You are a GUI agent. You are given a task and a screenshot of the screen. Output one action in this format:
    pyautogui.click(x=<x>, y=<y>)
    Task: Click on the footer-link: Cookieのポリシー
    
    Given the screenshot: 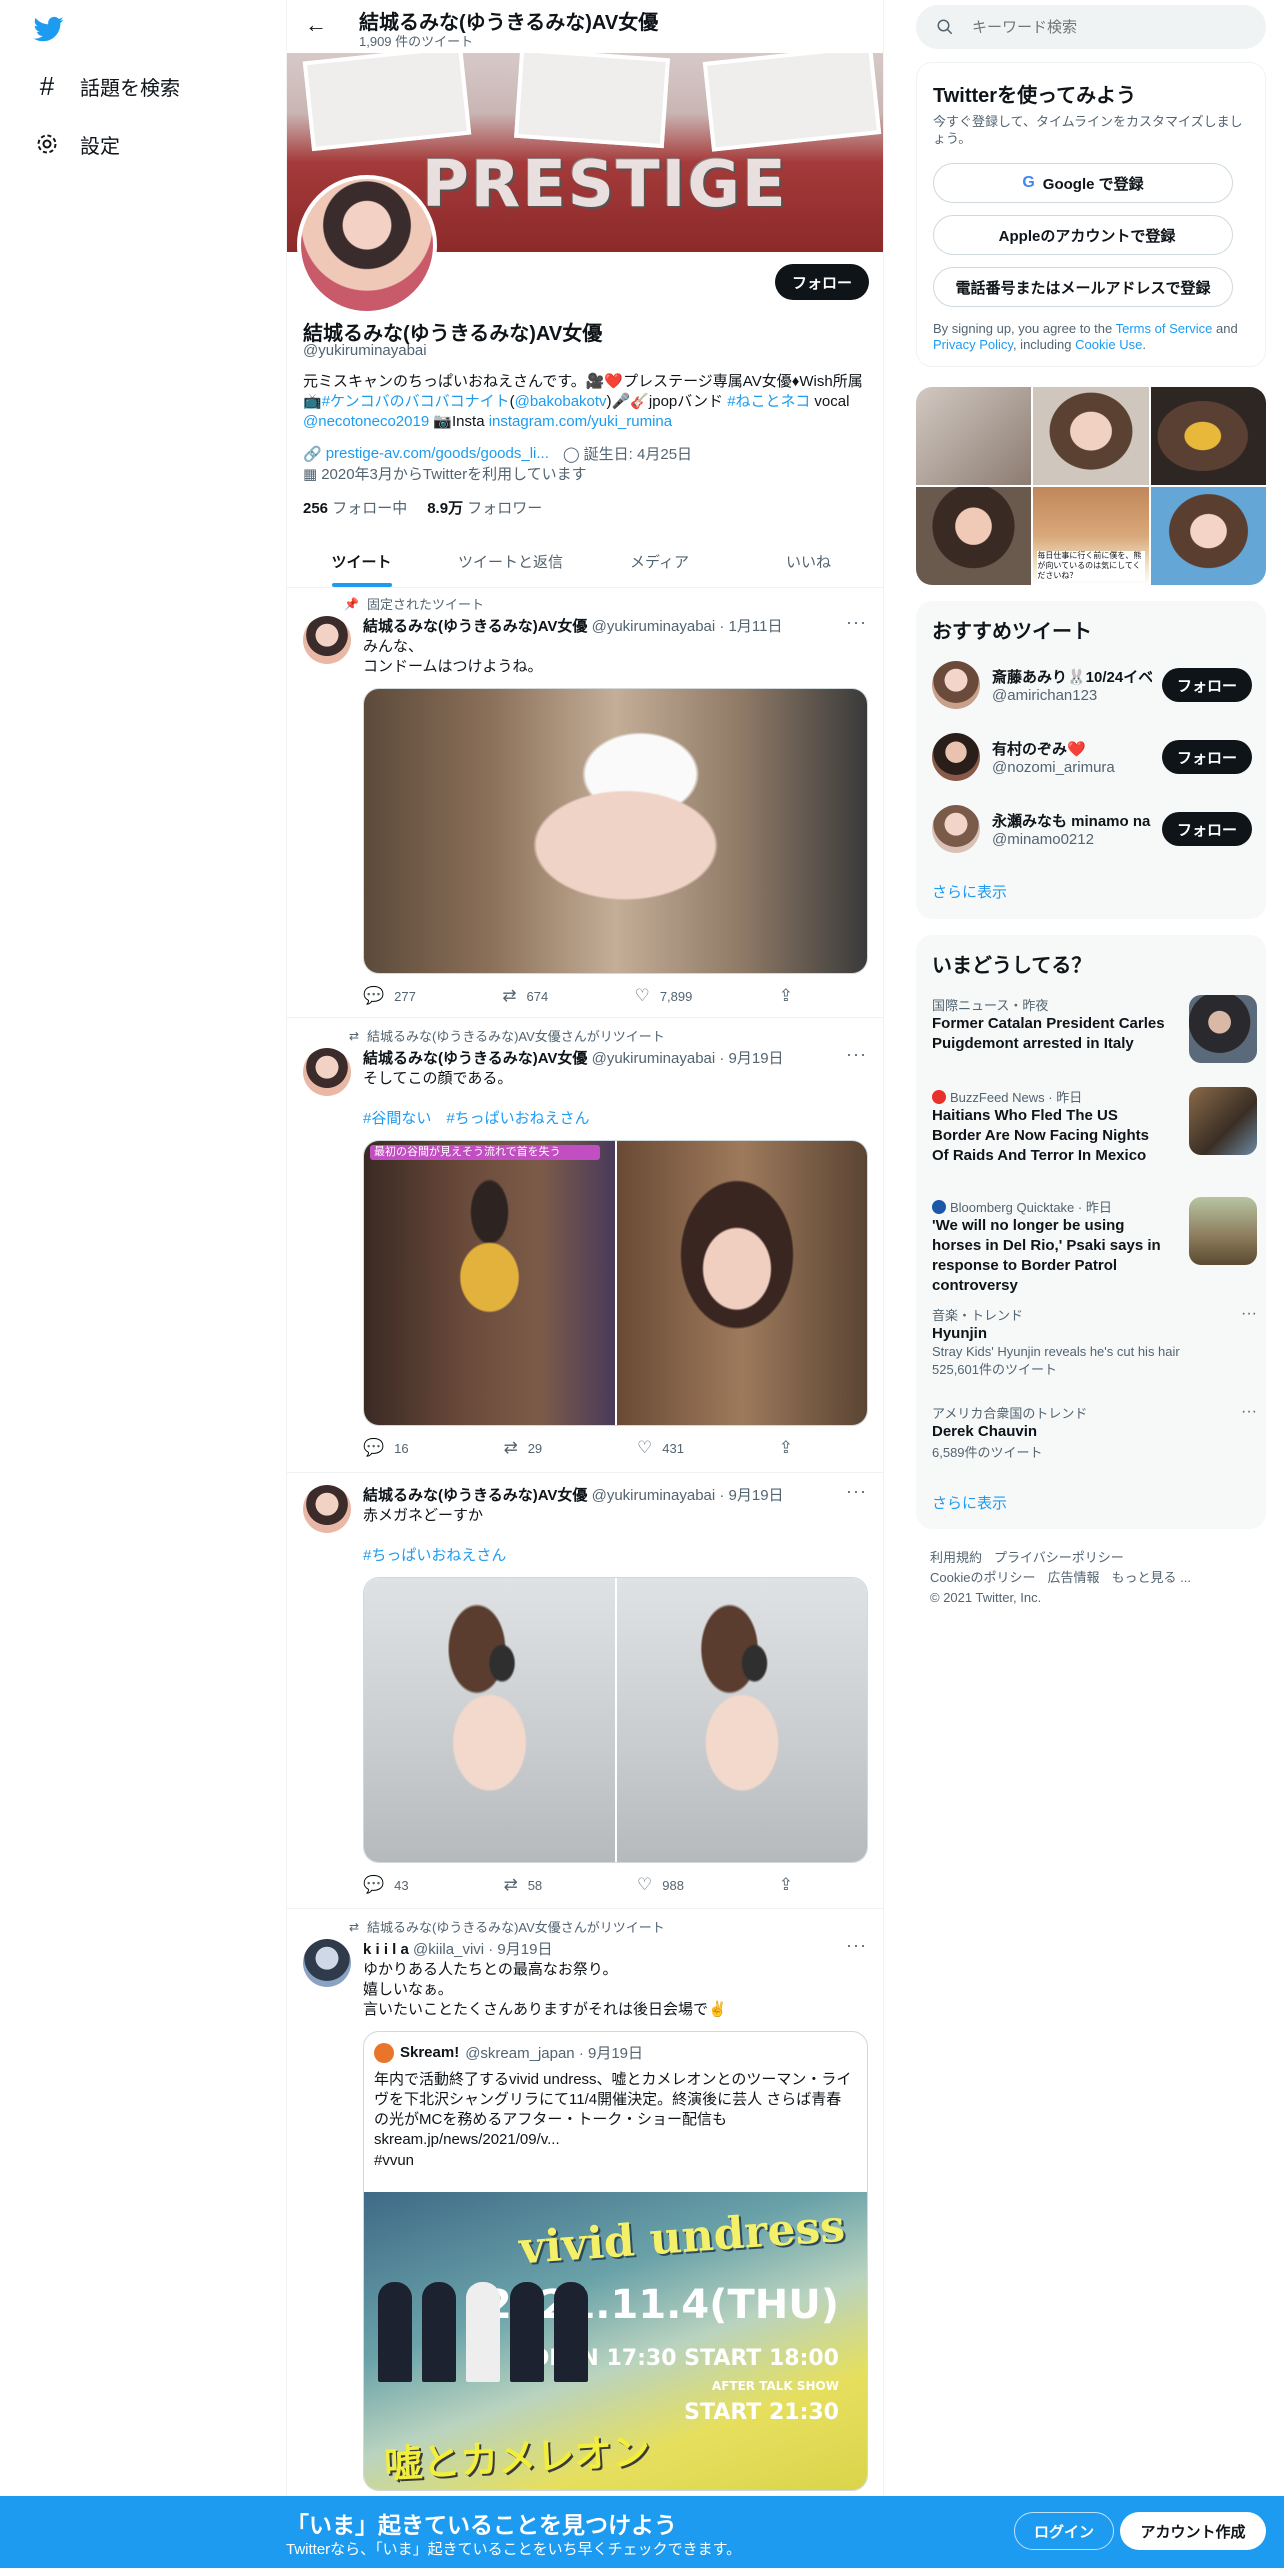 What is the action you would take?
    pyautogui.click(x=982, y=1577)
    